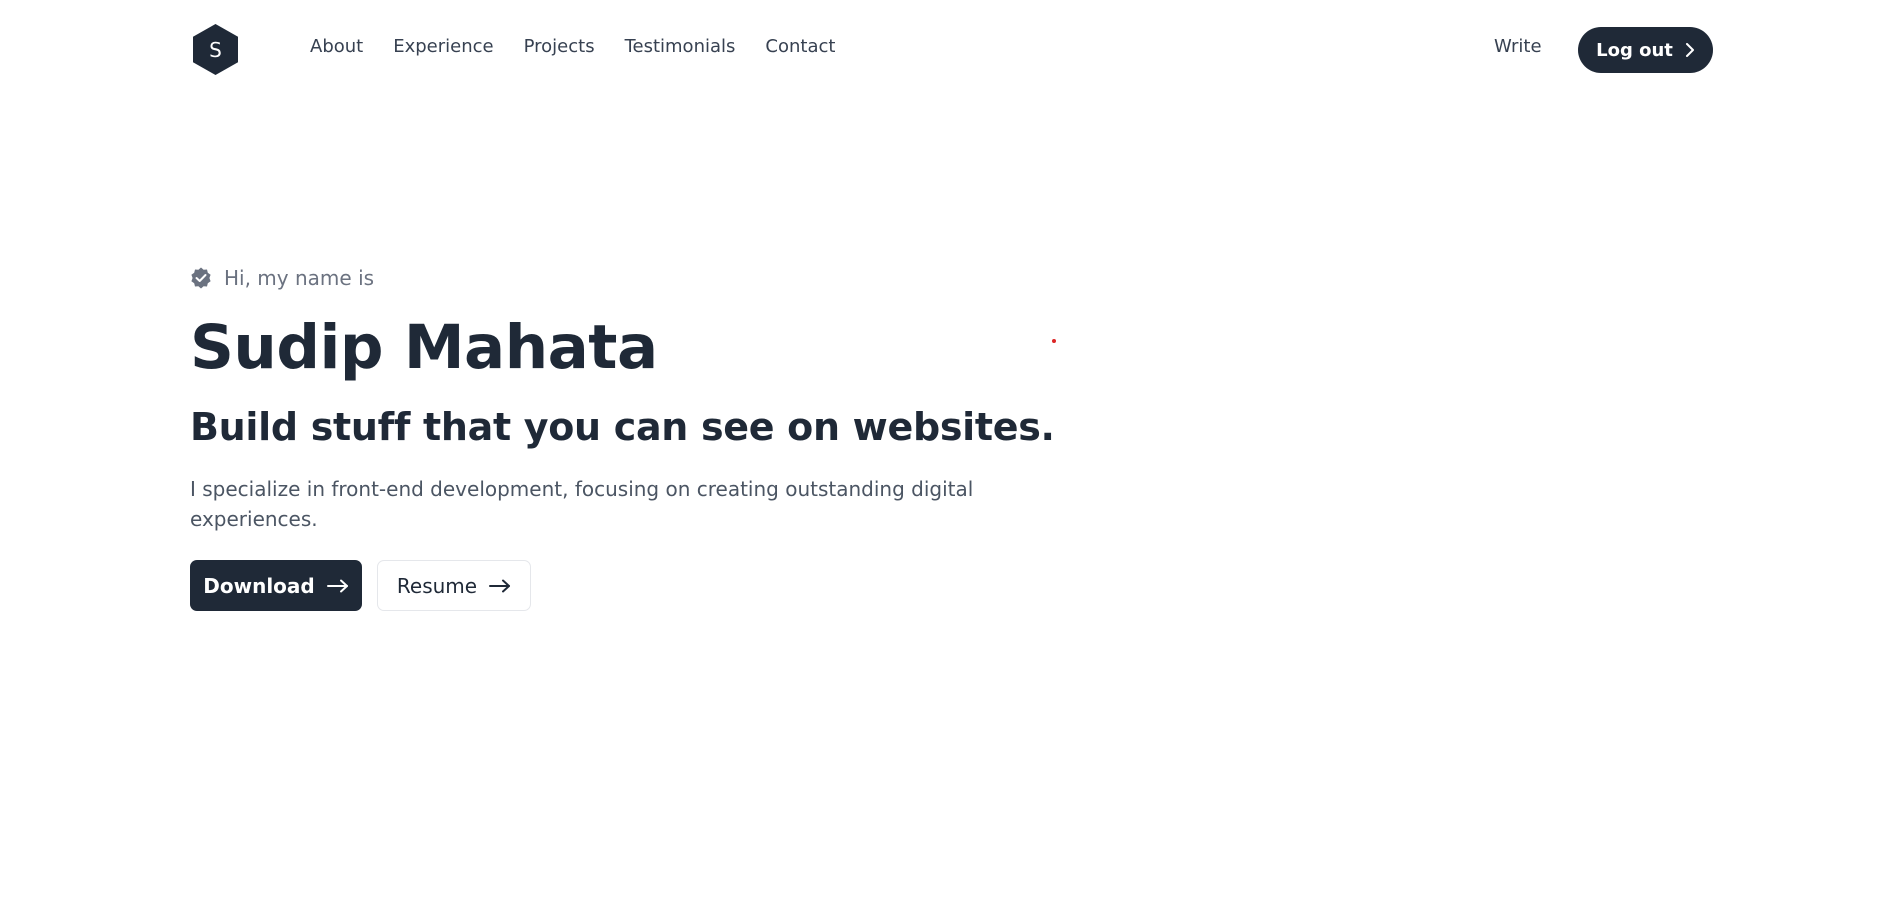  I want to click on chevron-right-icon, so click(1690, 50).